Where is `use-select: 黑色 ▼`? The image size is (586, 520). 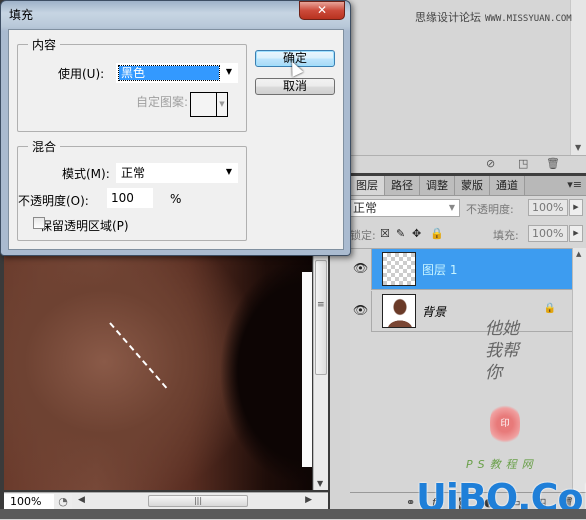
use-select: 黑色 ▼ is located at coordinates (177, 73).